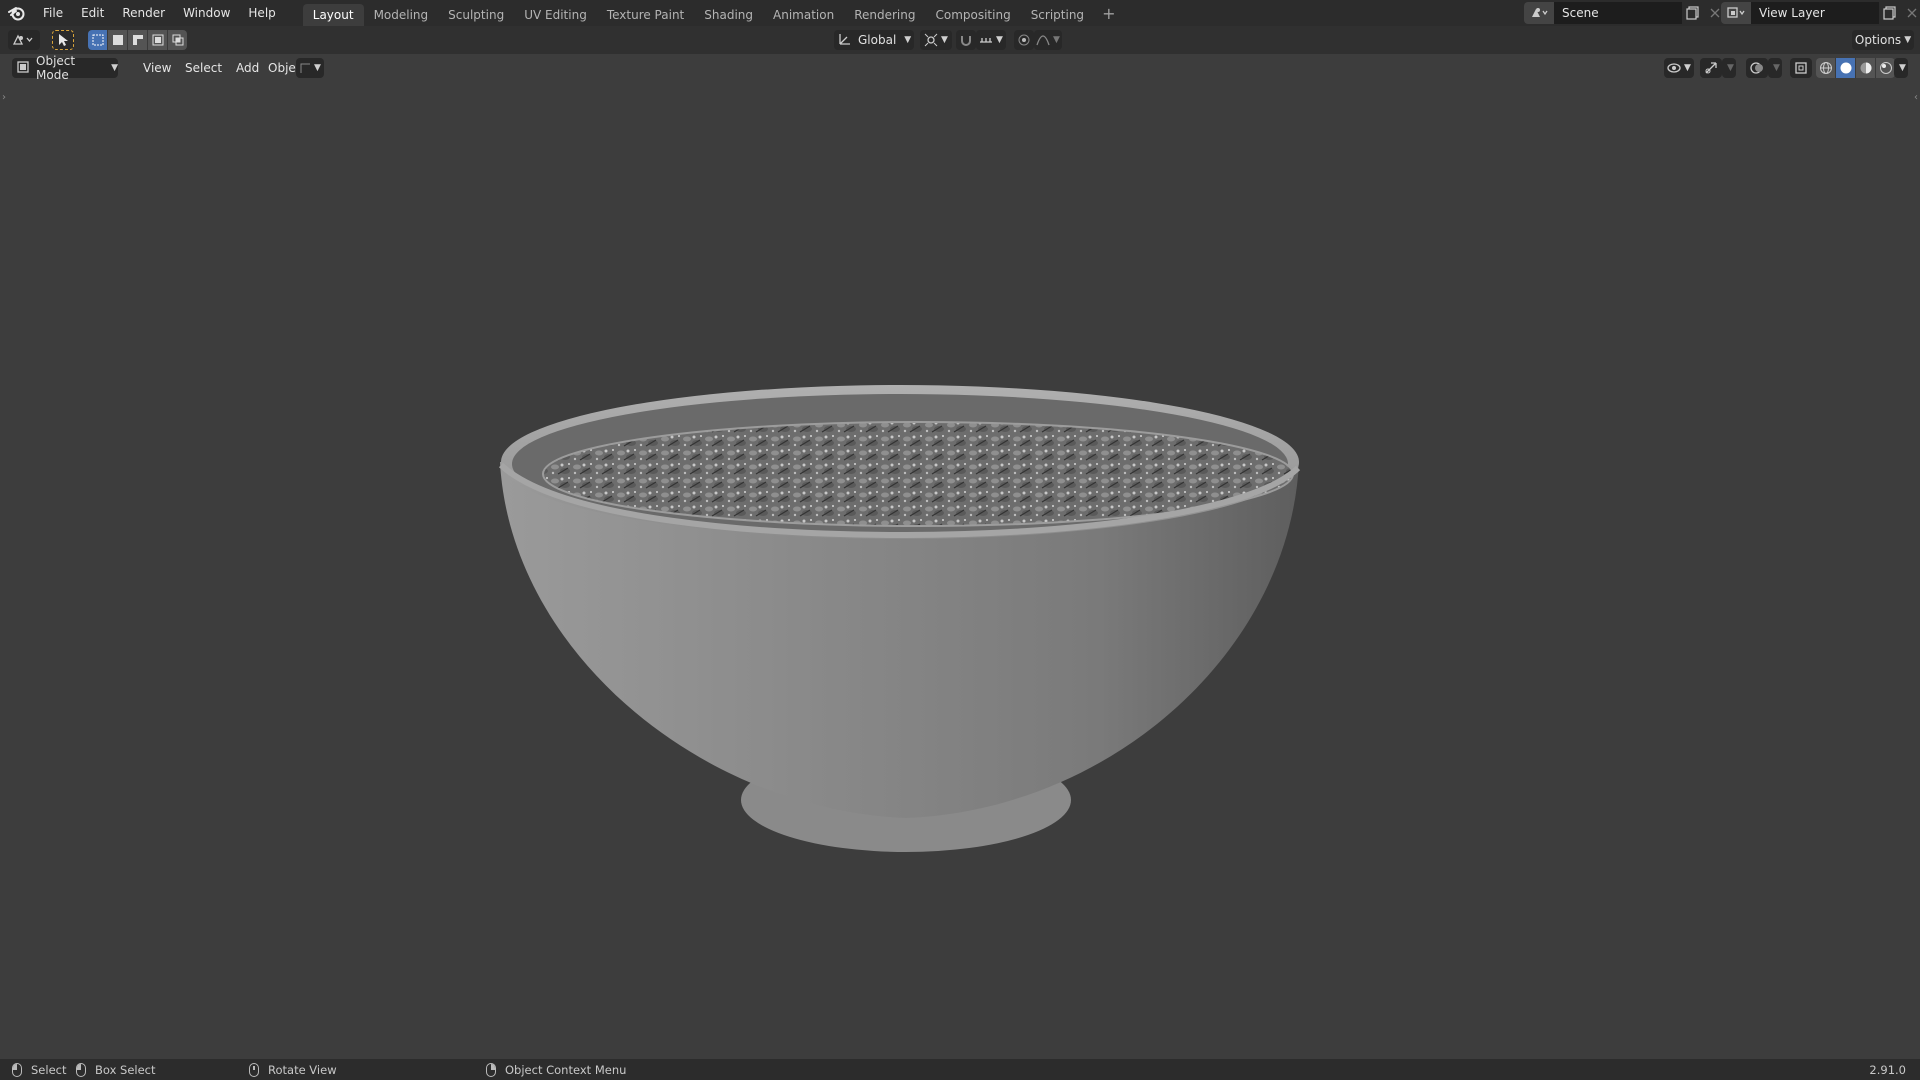  What do you see at coordinates (1048, 40) in the screenshot?
I see `proportional-falloff-icon: ▼` at bounding box center [1048, 40].